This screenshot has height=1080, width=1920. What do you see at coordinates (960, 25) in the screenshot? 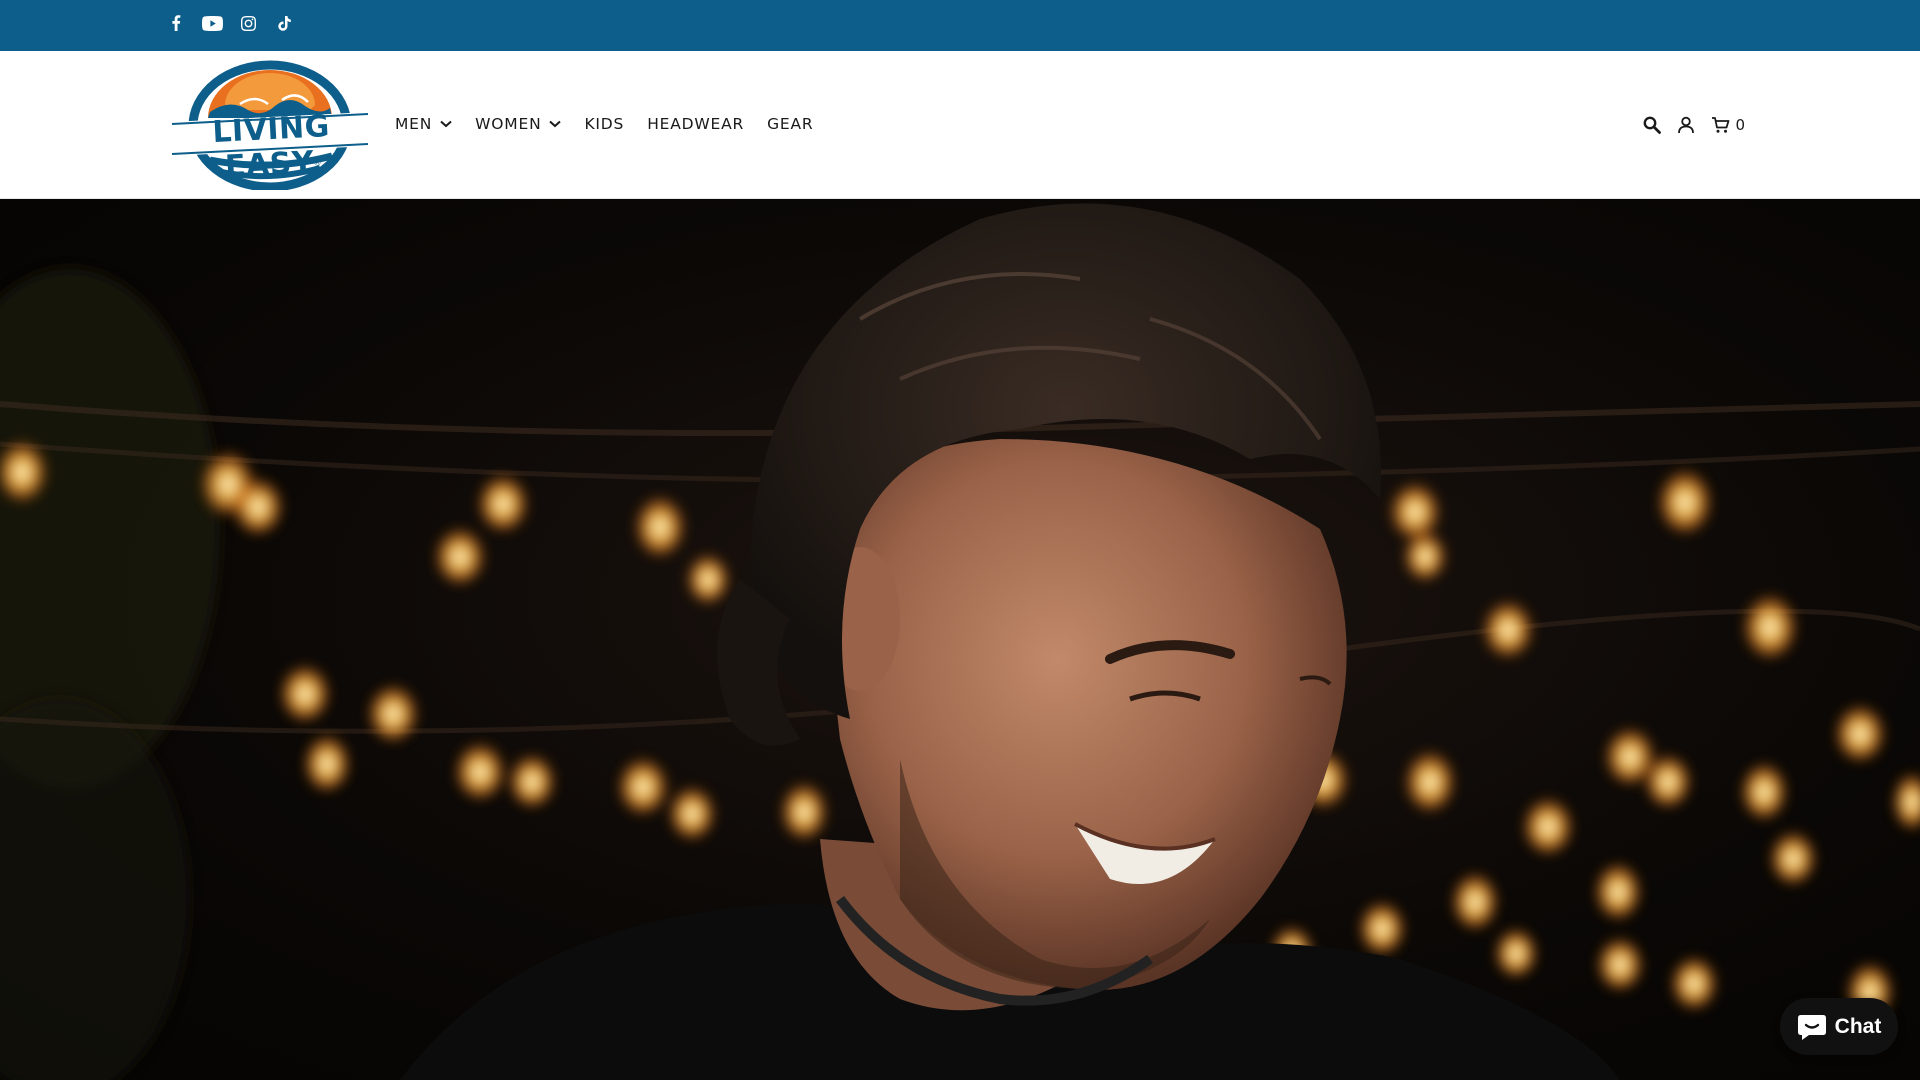
I see `top-bar` at bounding box center [960, 25].